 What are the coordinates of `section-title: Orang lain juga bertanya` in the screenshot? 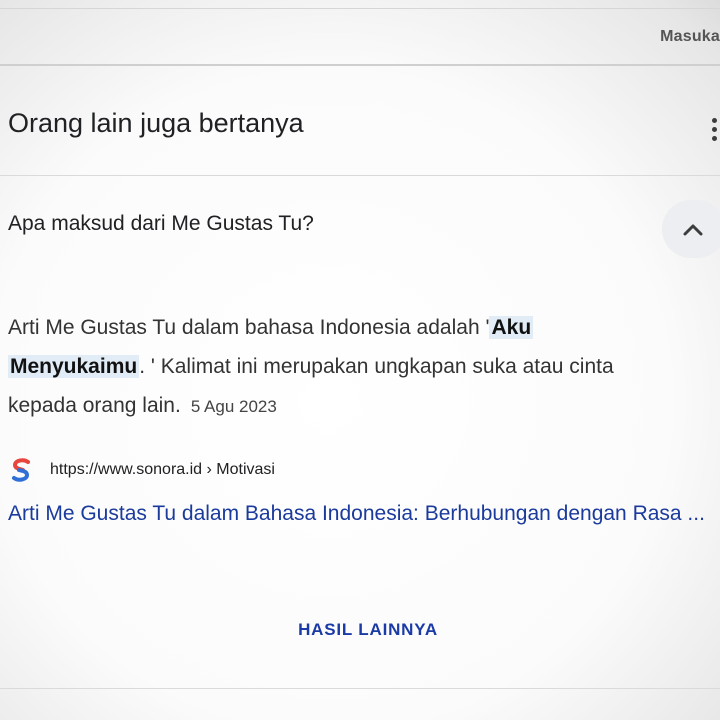 It's located at (156, 123).